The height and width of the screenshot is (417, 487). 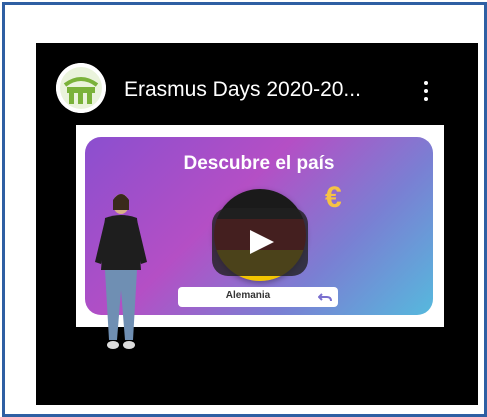 I want to click on answer-box: Alemania, so click(x=258, y=297).